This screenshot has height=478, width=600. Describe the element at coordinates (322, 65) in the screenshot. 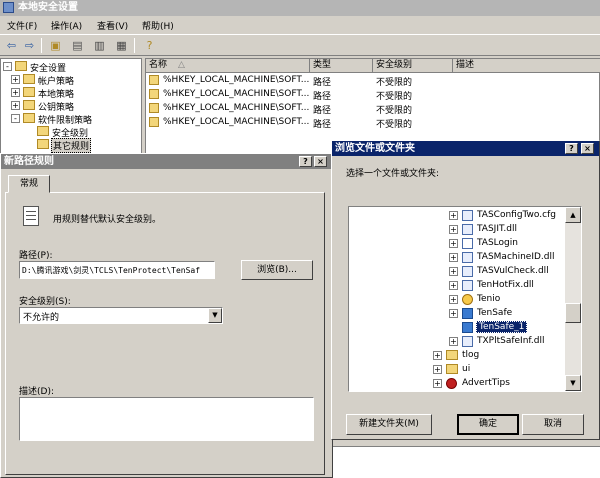

I see `column-label: 类型` at that location.